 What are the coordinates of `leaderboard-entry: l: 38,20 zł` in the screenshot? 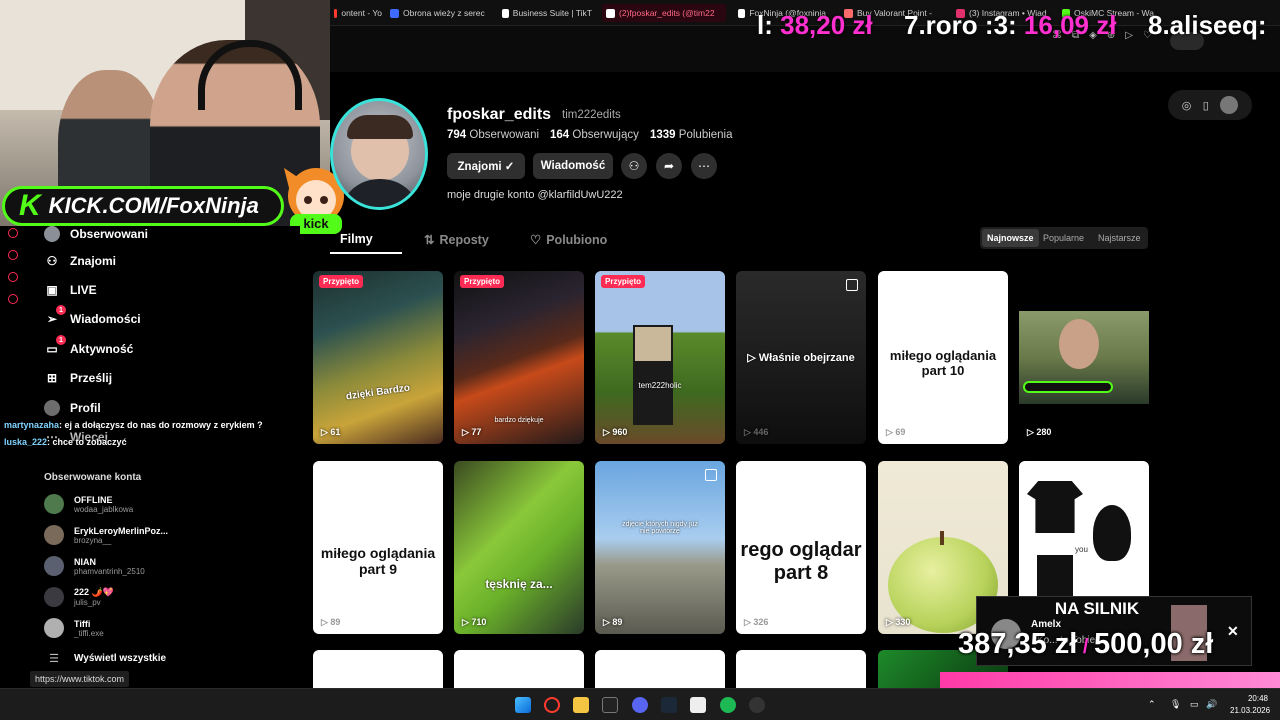 It's located at (815, 25).